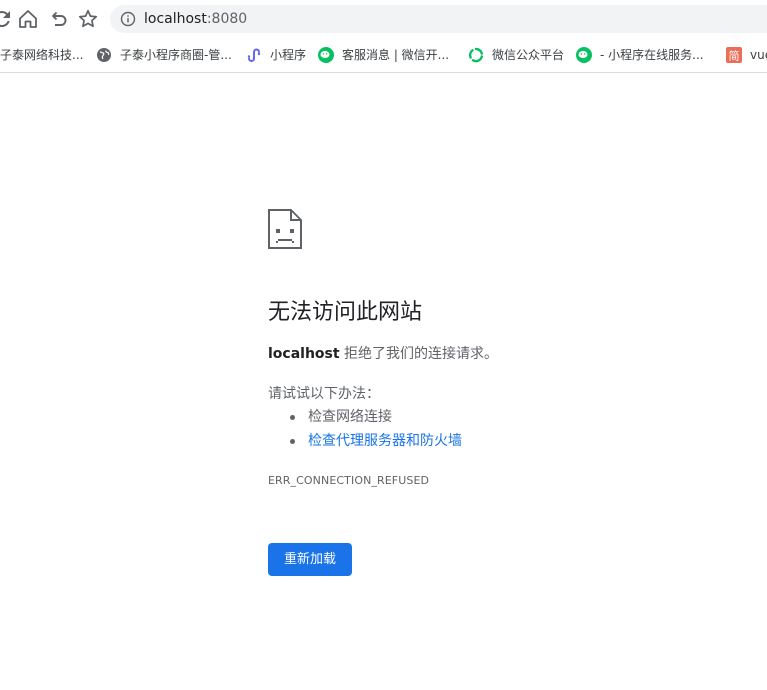 This screenshot has width=767, height=690. What do you see at coordinates (7, 19) in the screenshot?
I see `reload-icon` at bounding box center [7, 19].